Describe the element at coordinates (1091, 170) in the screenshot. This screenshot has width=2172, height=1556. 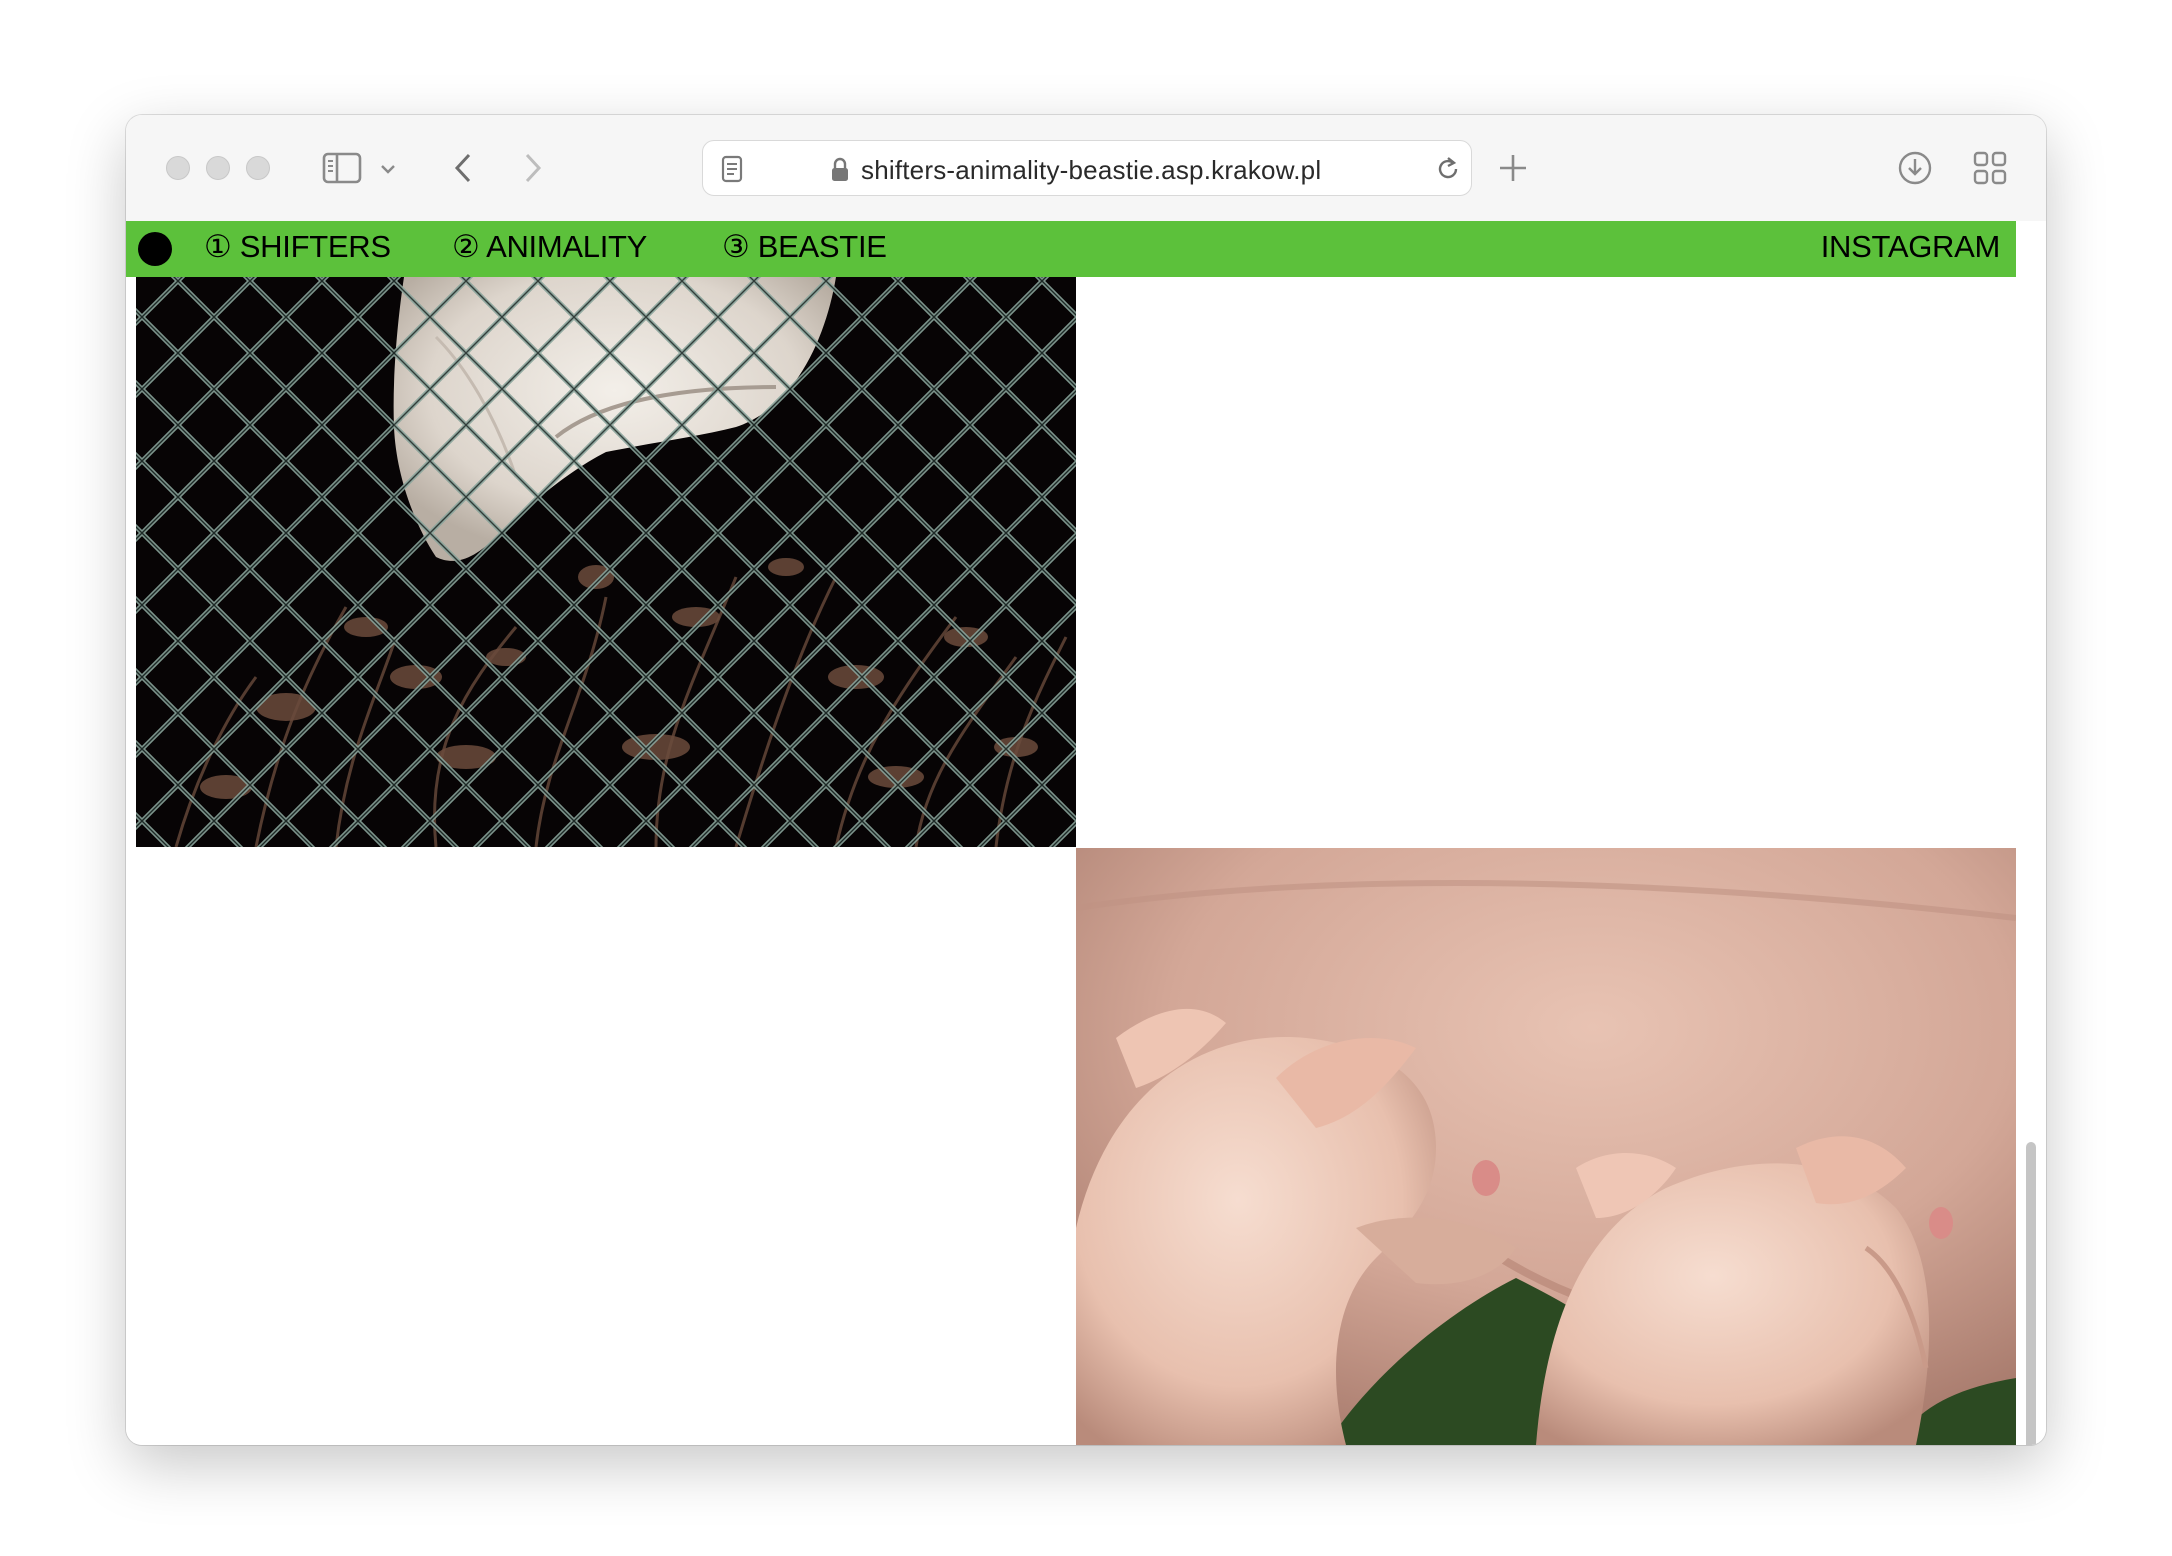
I see `url-text: shifters-animality-beastie.asp.krakow.pl` at that location.